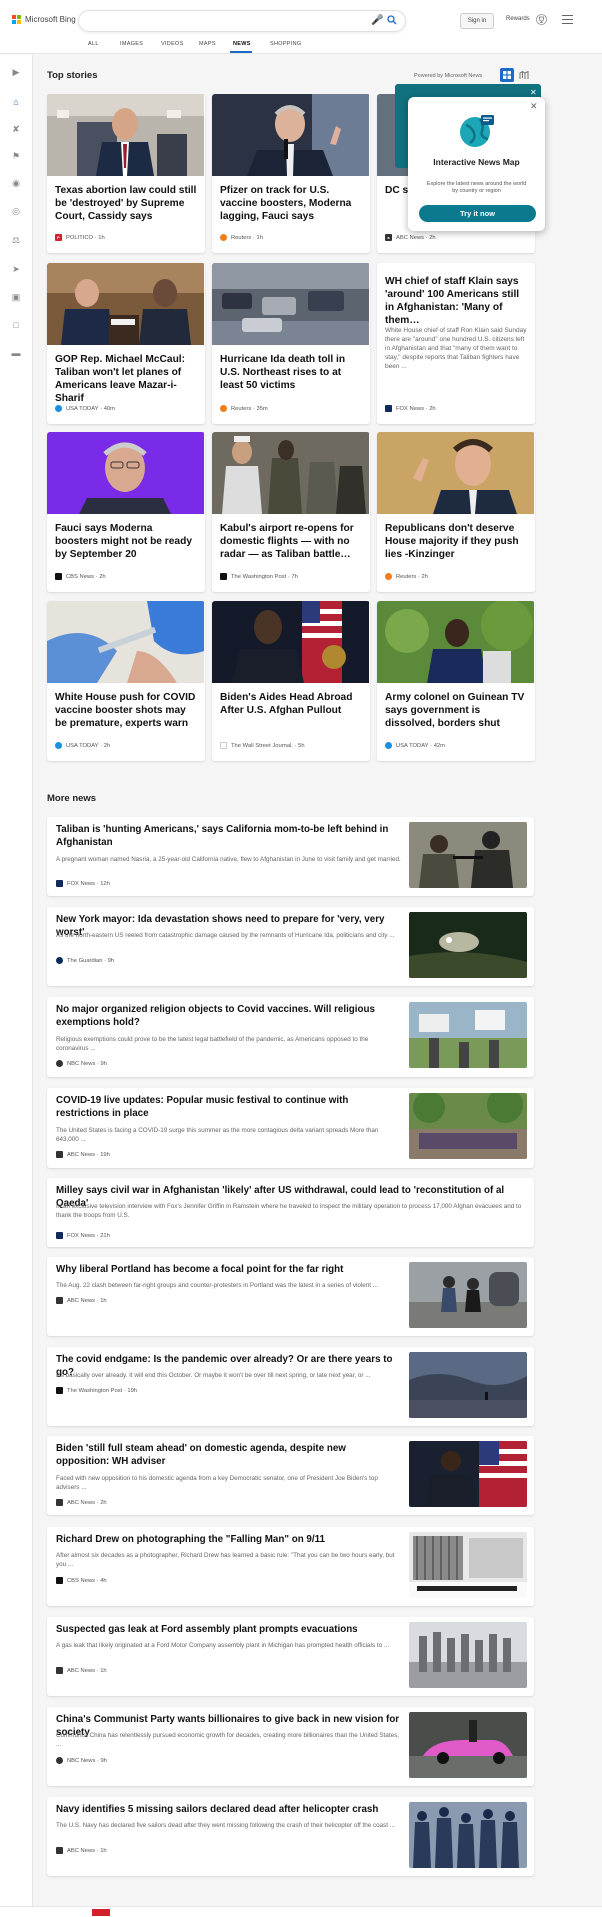 Image resolution: width=602 pixels, height=1917 pixels. Describe the element at coordinates (259, 576) in the screenshot. I see `story-source: The Washington Post` at that location.